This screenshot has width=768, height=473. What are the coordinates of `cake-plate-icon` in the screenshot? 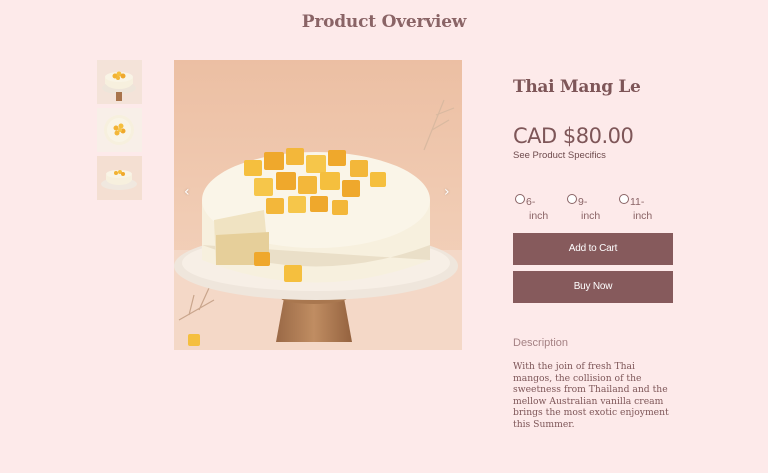 It's located at (119, 178).